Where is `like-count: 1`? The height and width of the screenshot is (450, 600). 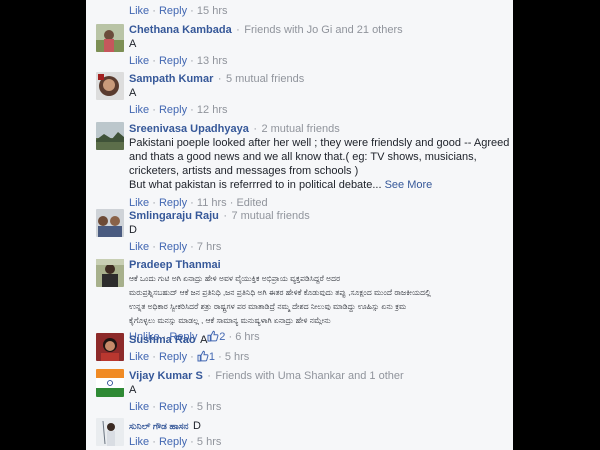 like-count: 1 is located at coordinates (206, 358).